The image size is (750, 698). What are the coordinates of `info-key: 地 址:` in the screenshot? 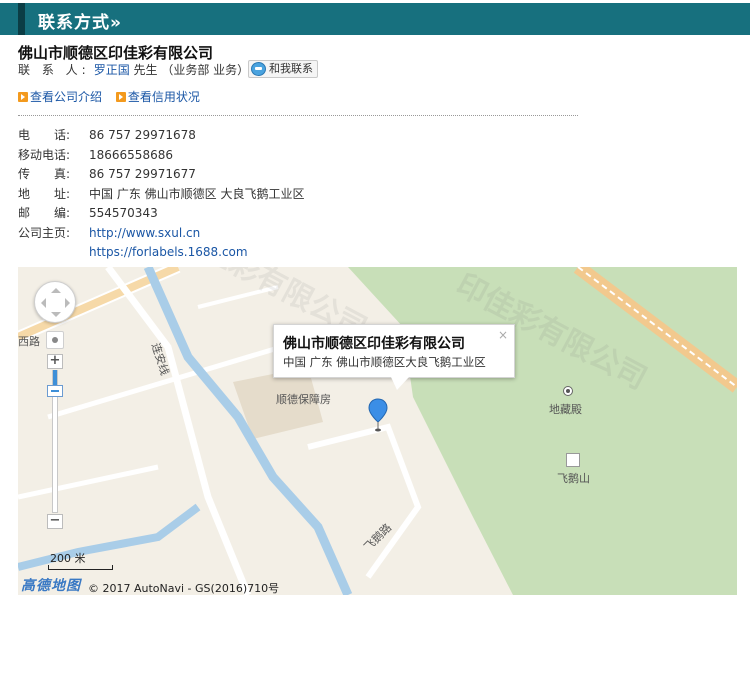 It's located at (44, 193).